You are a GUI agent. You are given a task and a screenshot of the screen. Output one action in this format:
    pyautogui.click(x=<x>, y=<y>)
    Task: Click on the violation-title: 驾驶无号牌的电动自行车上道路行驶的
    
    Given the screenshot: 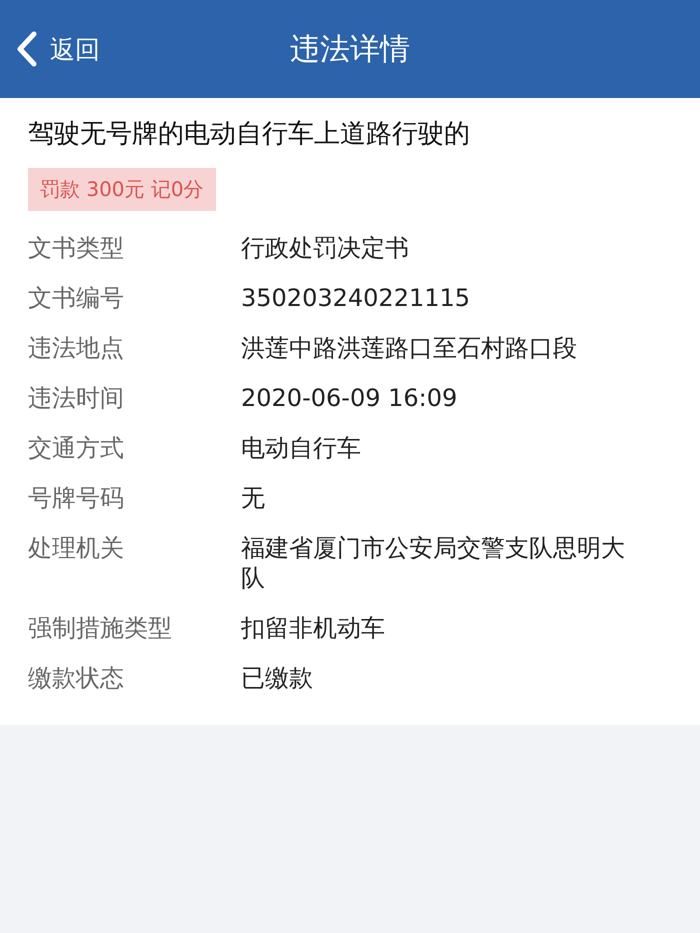 What is the action you would take?
    pyautogui.click(x=249, y=134)
    